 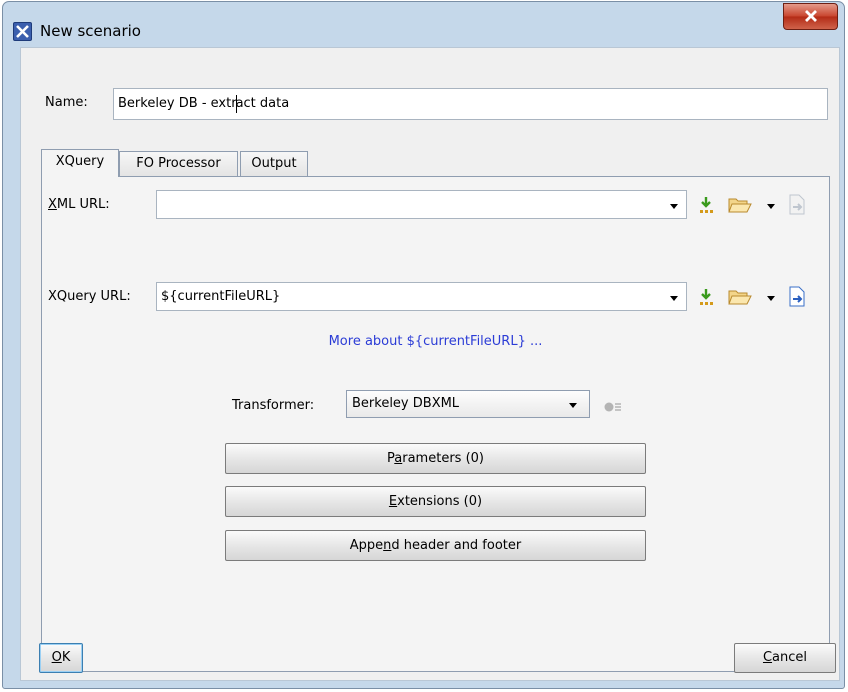 What do you see at coordinates (66, 657) in the screenshot?
I see `ok-text-end: K` at bounding box center [66, 657].